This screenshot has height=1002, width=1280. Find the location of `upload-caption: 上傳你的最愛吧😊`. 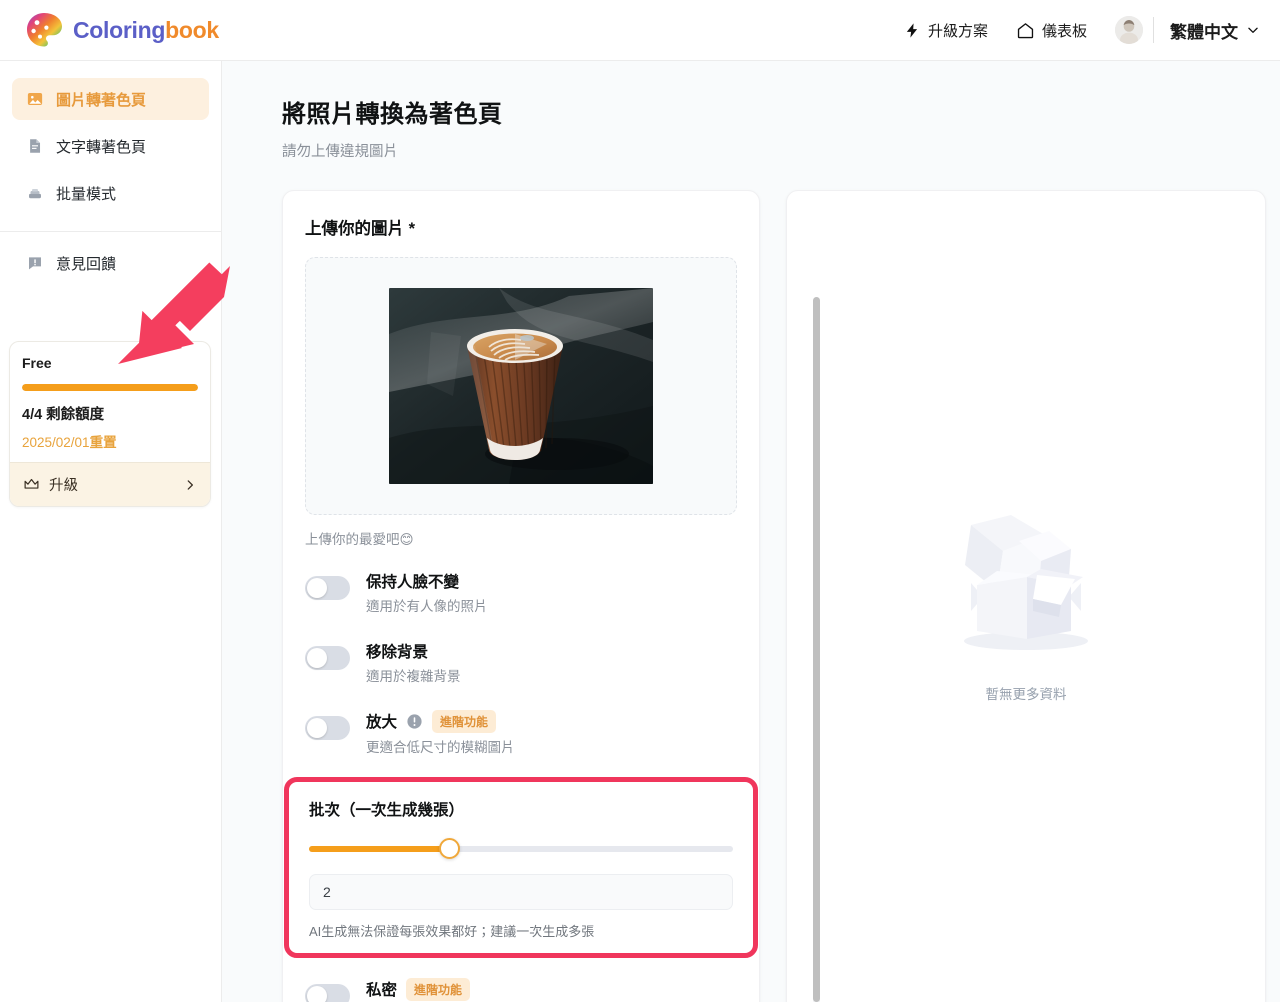

upload-caption: 上傳你的最愛吧😊 is located at coordinates (359, 539).